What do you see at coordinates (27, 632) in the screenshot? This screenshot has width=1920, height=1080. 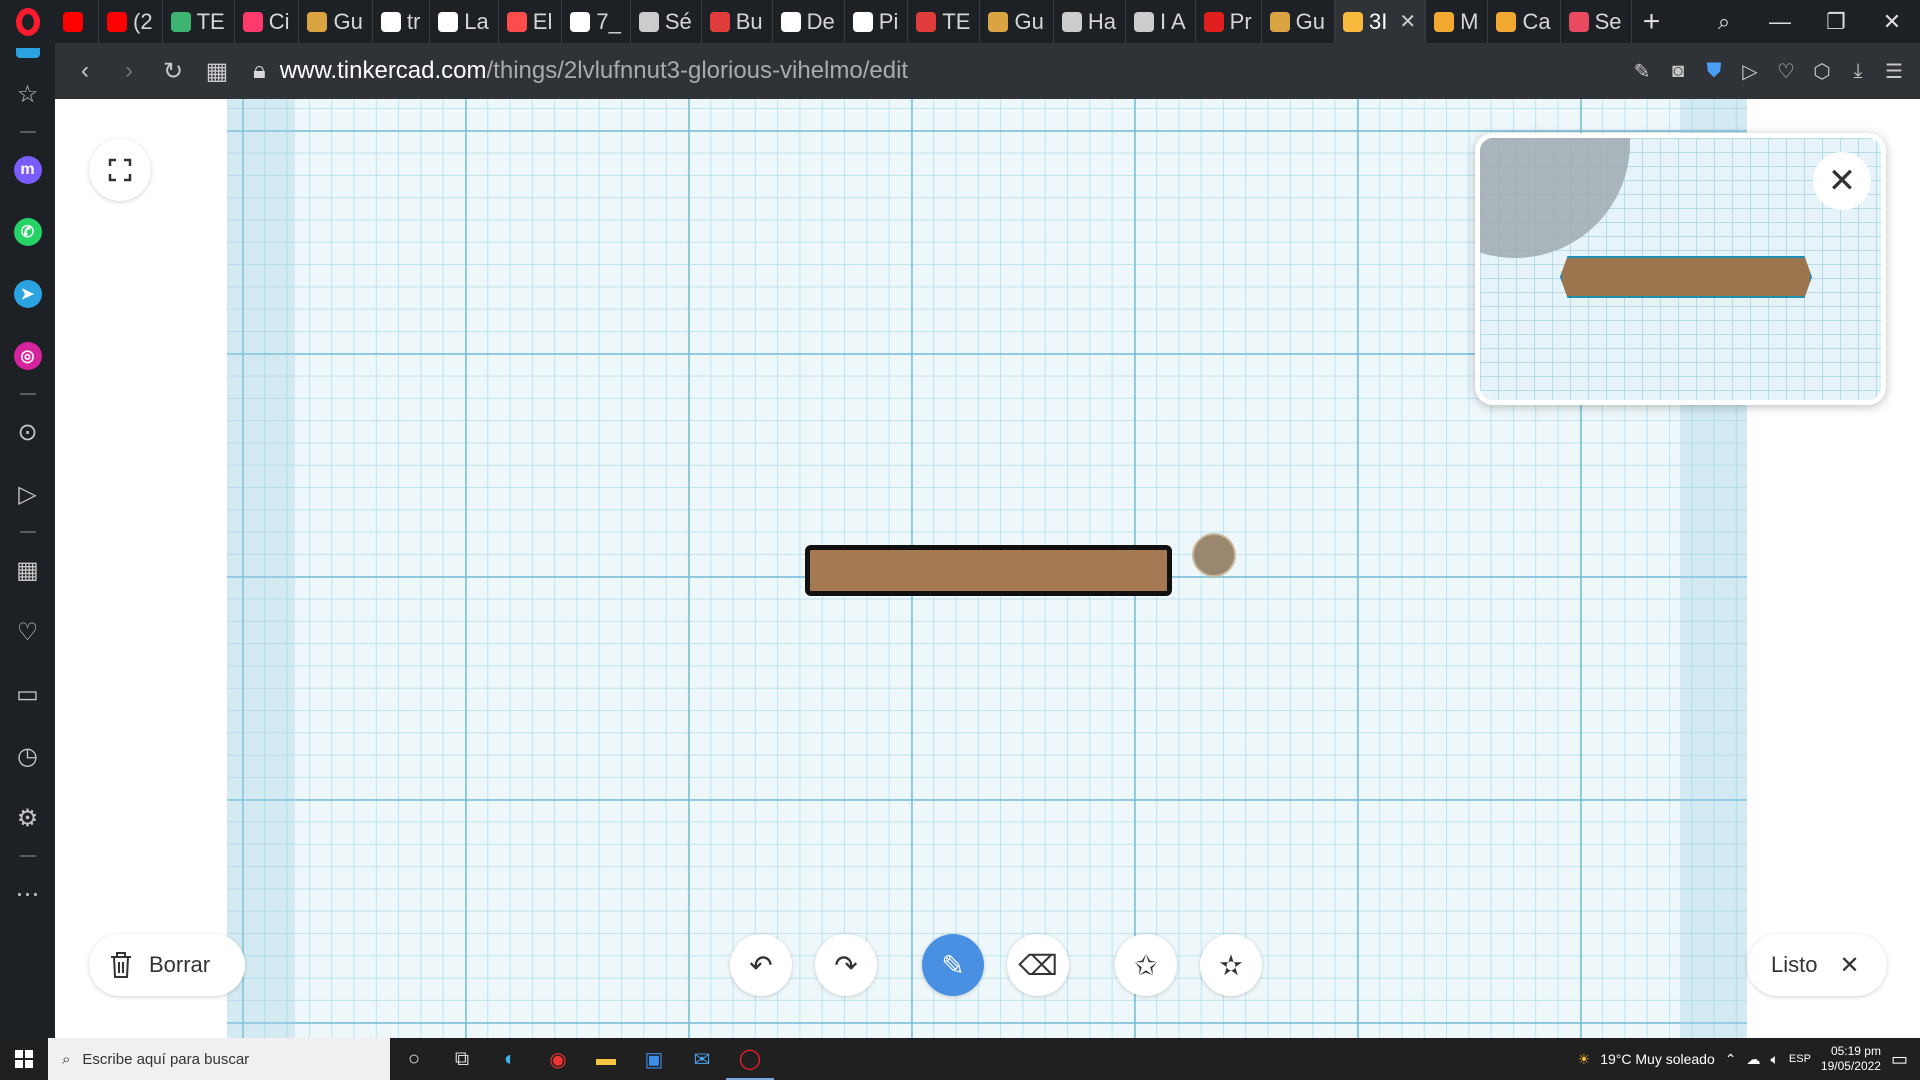 I see `sidebar-item-bookmarks-heart: ♡` at bounding box center [27, 632].